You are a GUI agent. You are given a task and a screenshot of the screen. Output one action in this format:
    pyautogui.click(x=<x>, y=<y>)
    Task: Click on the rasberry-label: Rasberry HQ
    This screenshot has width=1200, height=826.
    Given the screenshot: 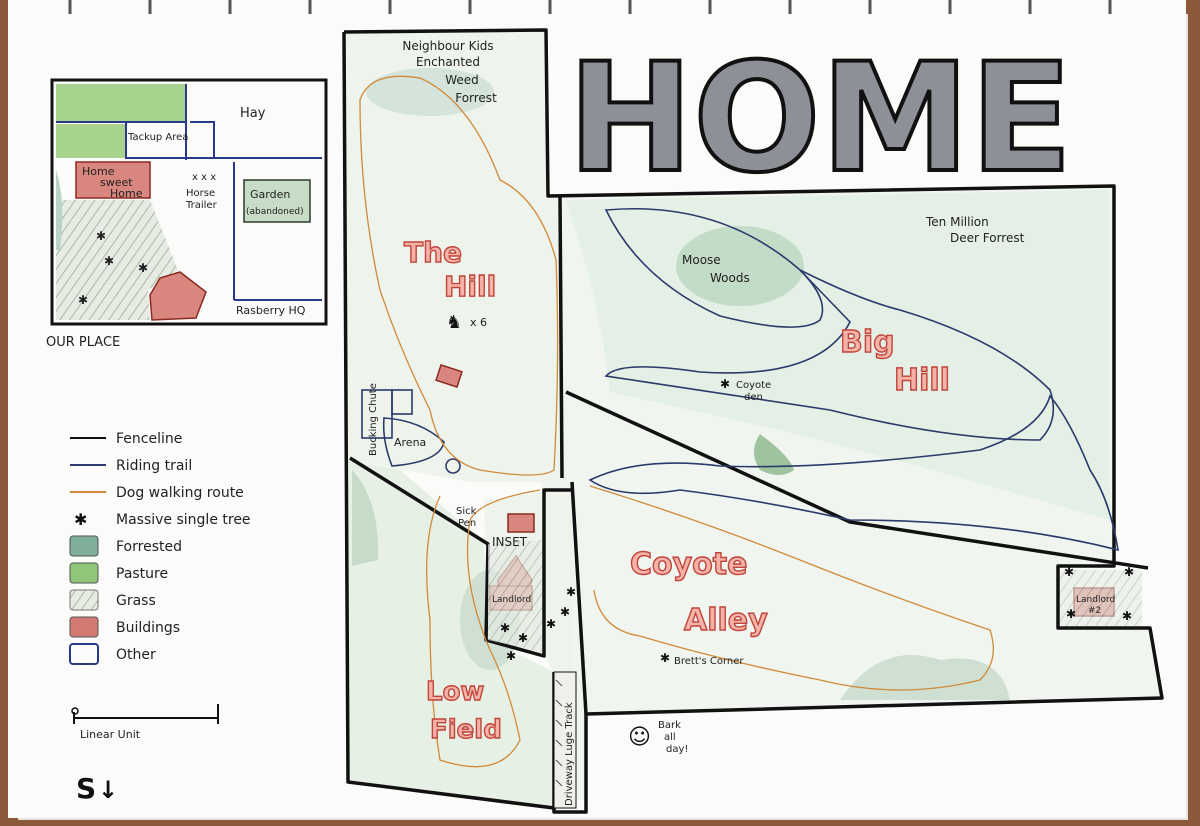 What is the action you would take?
    pyautogui.click(x=271, y=310)
    